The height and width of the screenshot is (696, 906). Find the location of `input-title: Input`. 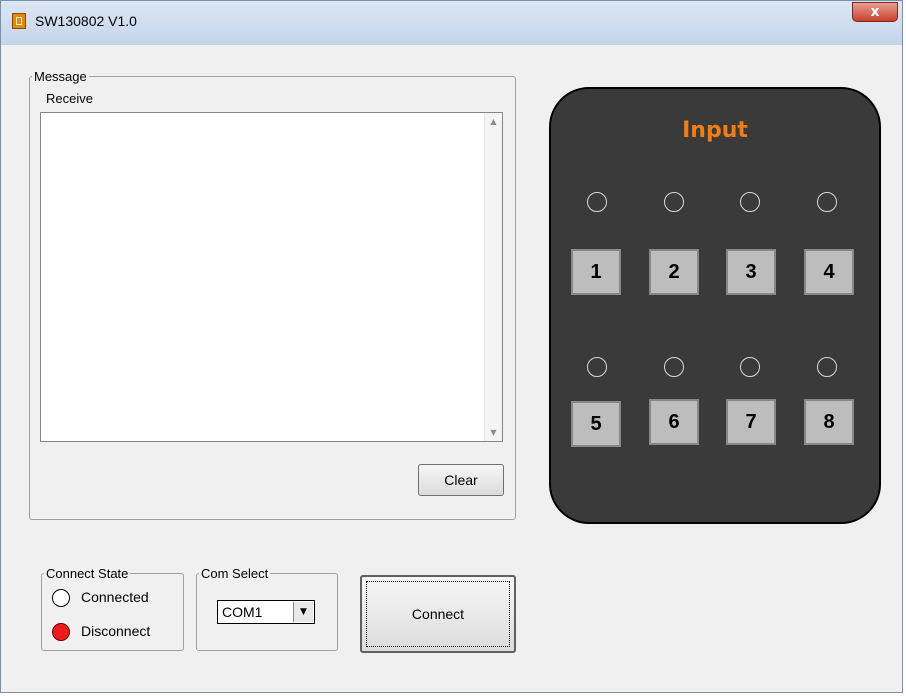

input-title: Input is located at coordinates (715, 130).